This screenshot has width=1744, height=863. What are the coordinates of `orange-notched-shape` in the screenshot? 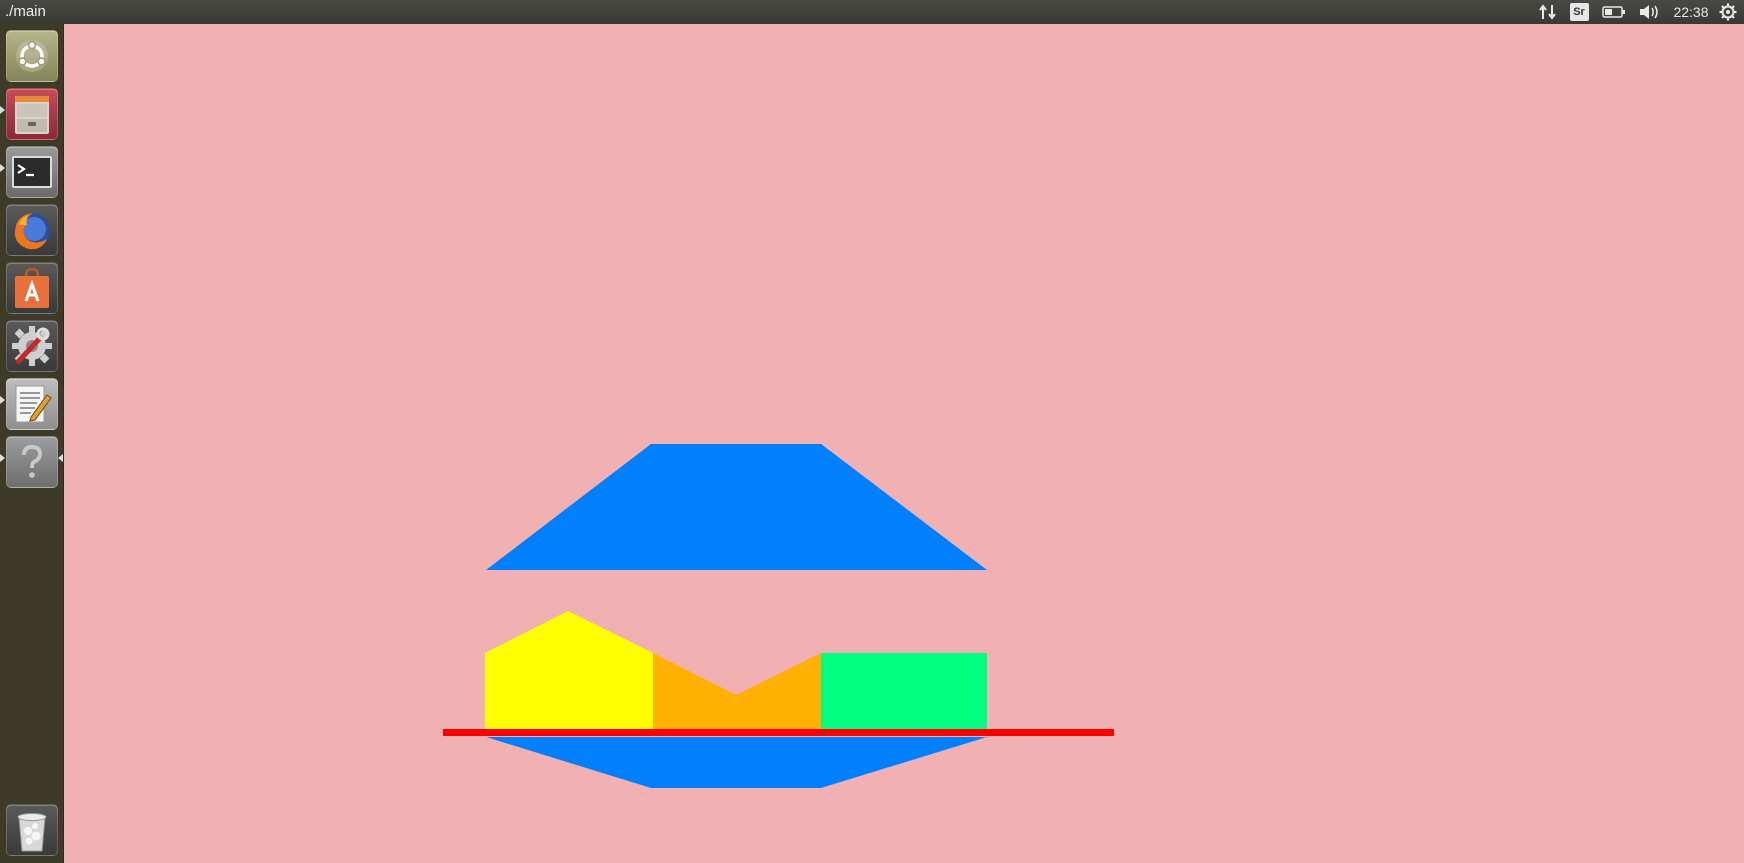 It's located at (737, 693).